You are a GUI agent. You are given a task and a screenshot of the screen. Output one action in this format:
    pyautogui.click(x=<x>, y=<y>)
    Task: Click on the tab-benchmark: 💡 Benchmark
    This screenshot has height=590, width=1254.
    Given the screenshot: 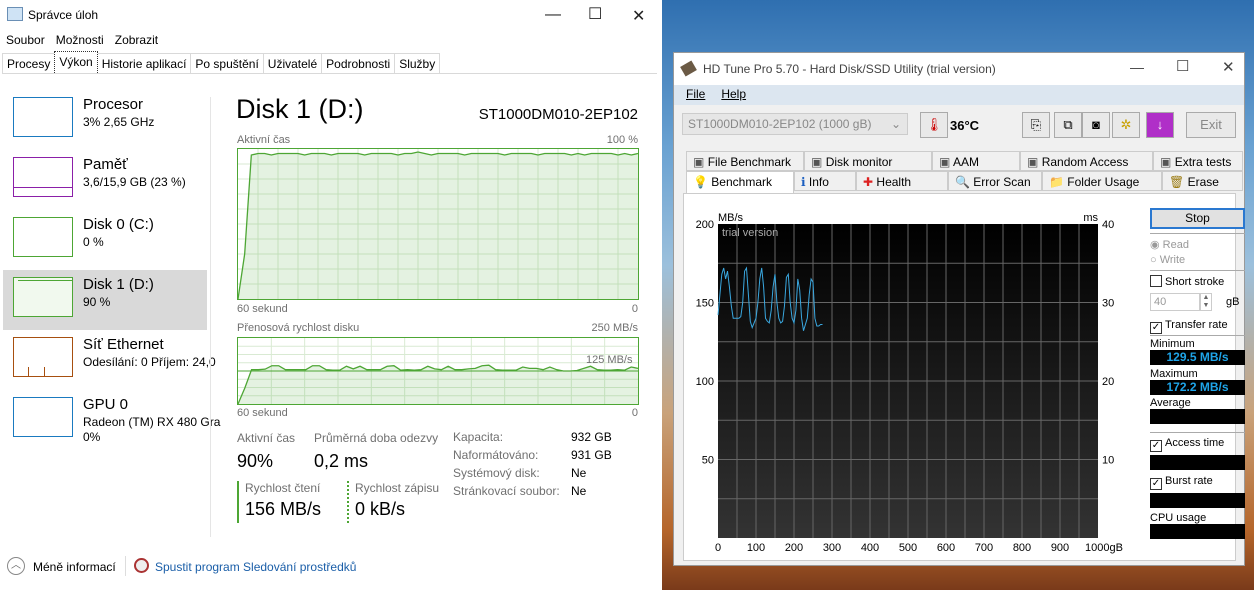 What is the action you would take?
    pyautogui.click(x=740, y=182)
    